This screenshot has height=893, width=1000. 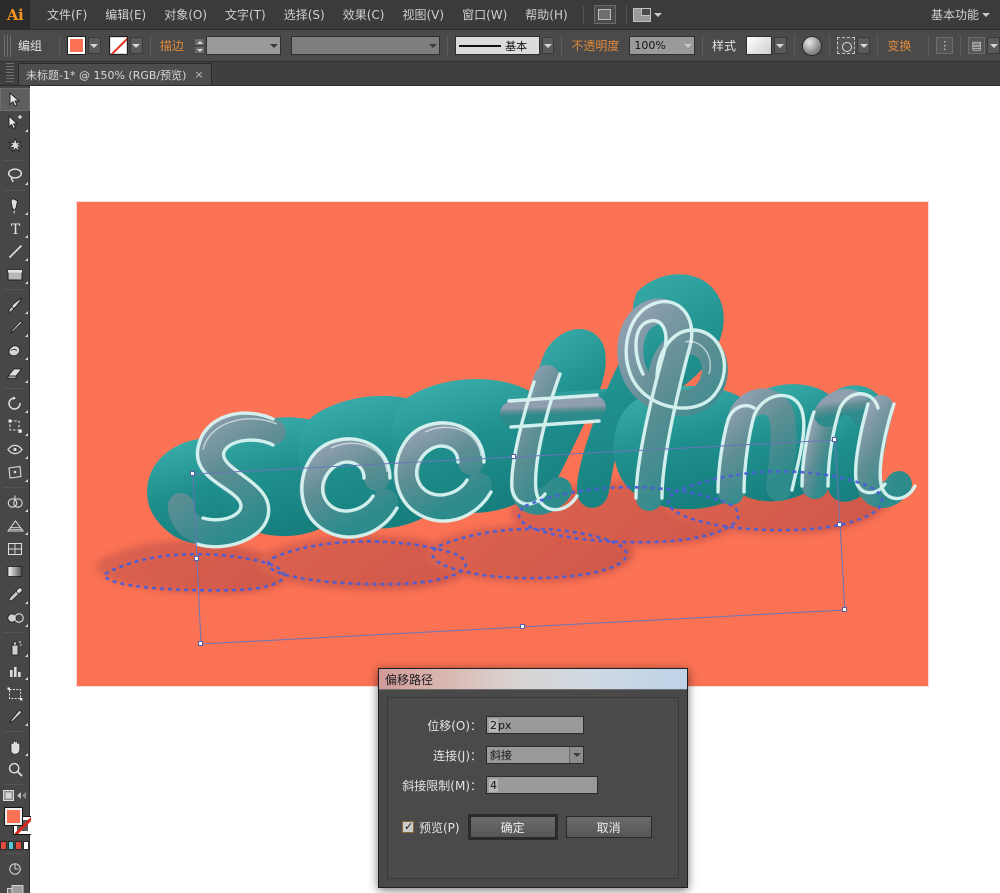 I want to click on join-select: 斜接, so click(x=535, y=755).